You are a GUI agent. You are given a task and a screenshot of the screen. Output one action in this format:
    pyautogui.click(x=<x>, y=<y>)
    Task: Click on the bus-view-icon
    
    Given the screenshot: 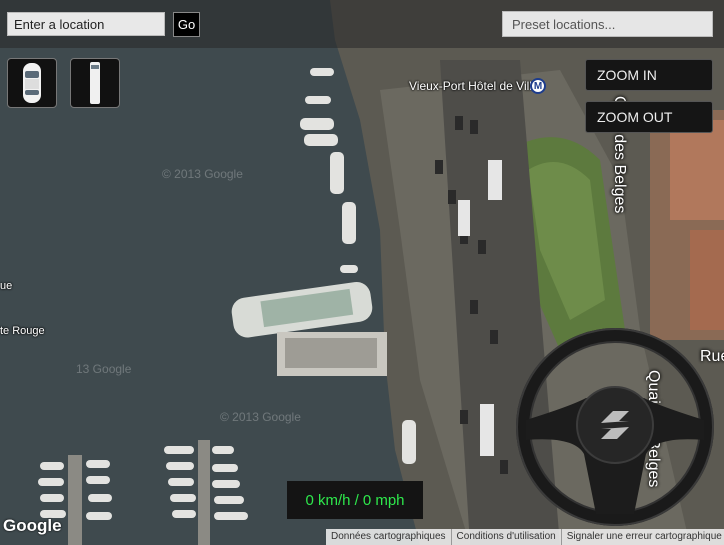 What is the action you would take?
    pyautogui.click(x=95, y=83)
    